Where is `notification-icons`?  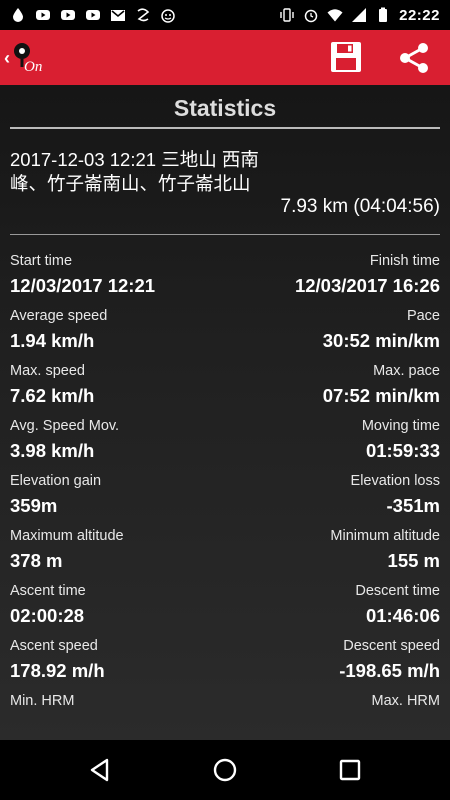
notification-icons is located at coordinates (93, 15).